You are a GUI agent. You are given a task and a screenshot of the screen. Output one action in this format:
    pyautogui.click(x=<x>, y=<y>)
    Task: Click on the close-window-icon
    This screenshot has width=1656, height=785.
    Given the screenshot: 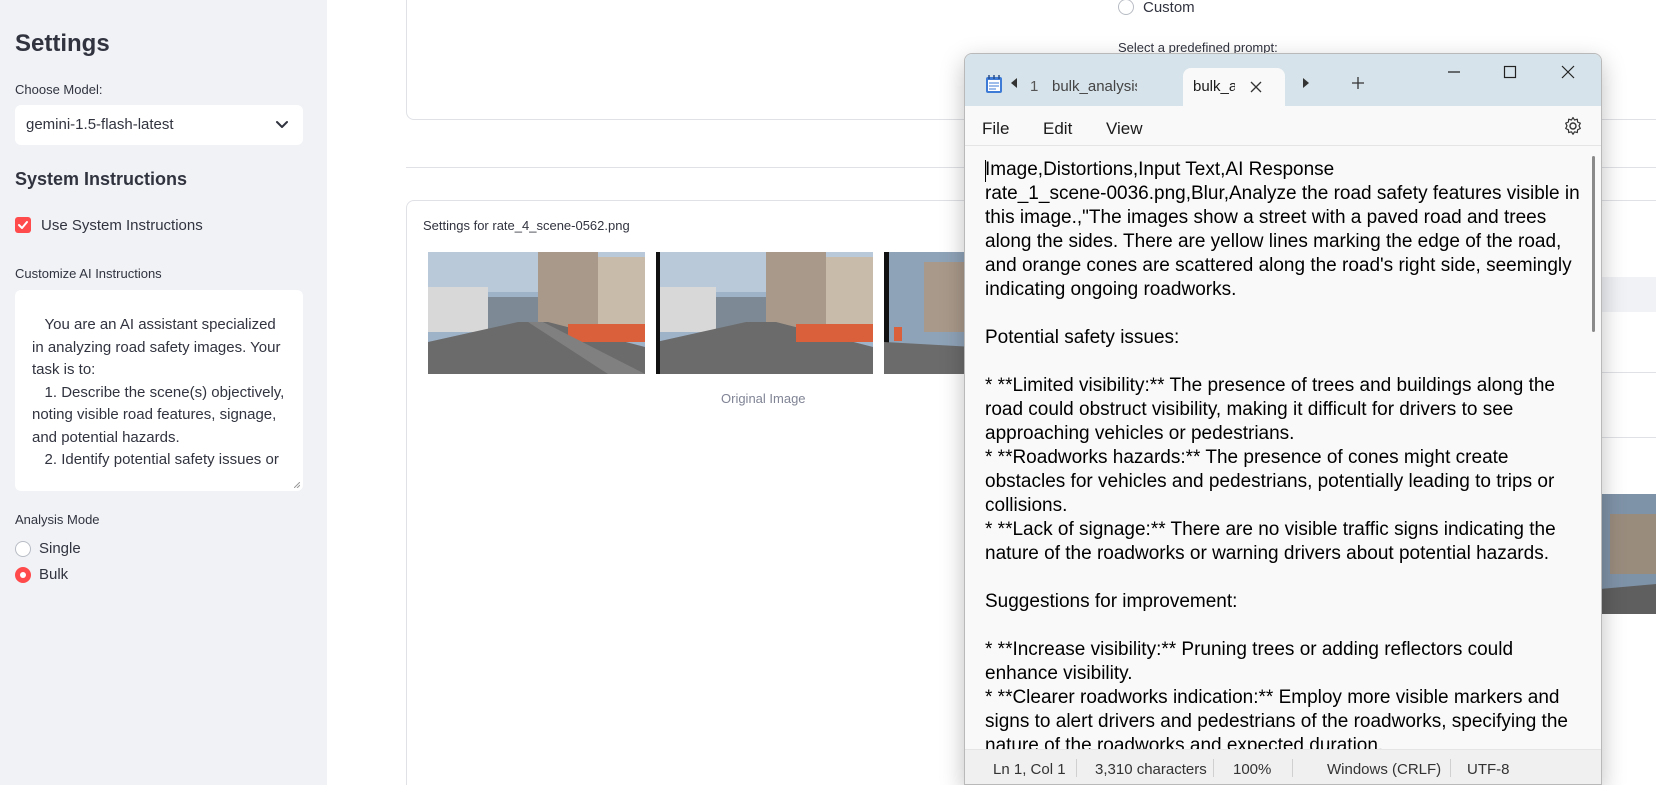 What is the action you would take?
    pyautogui.click(x=1568, y=72)
    